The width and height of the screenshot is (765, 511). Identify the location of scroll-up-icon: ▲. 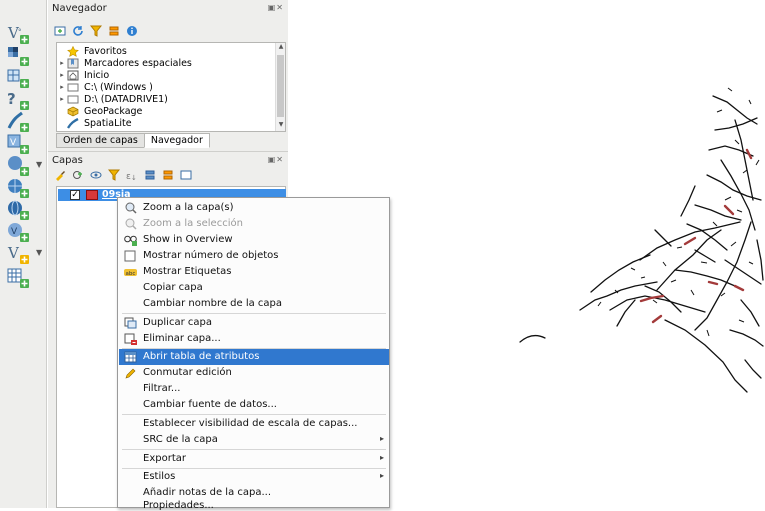
(280, 48).